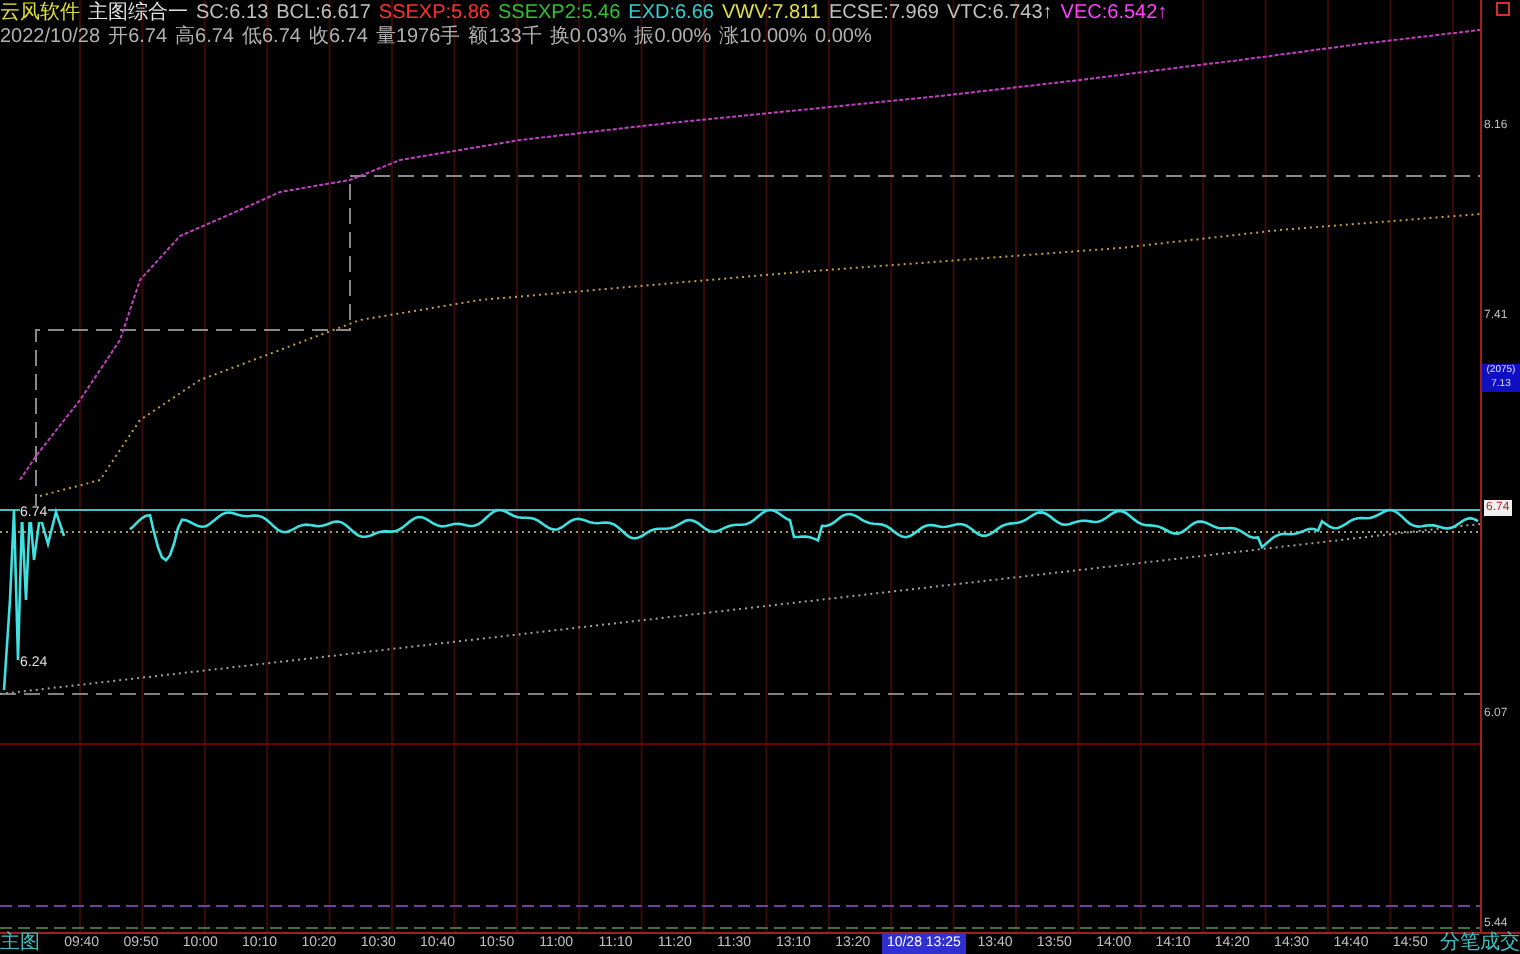 The width and height of the screenshot is (1520, 954). I want to click on bar-info: 高6.74, so click(204, 38).